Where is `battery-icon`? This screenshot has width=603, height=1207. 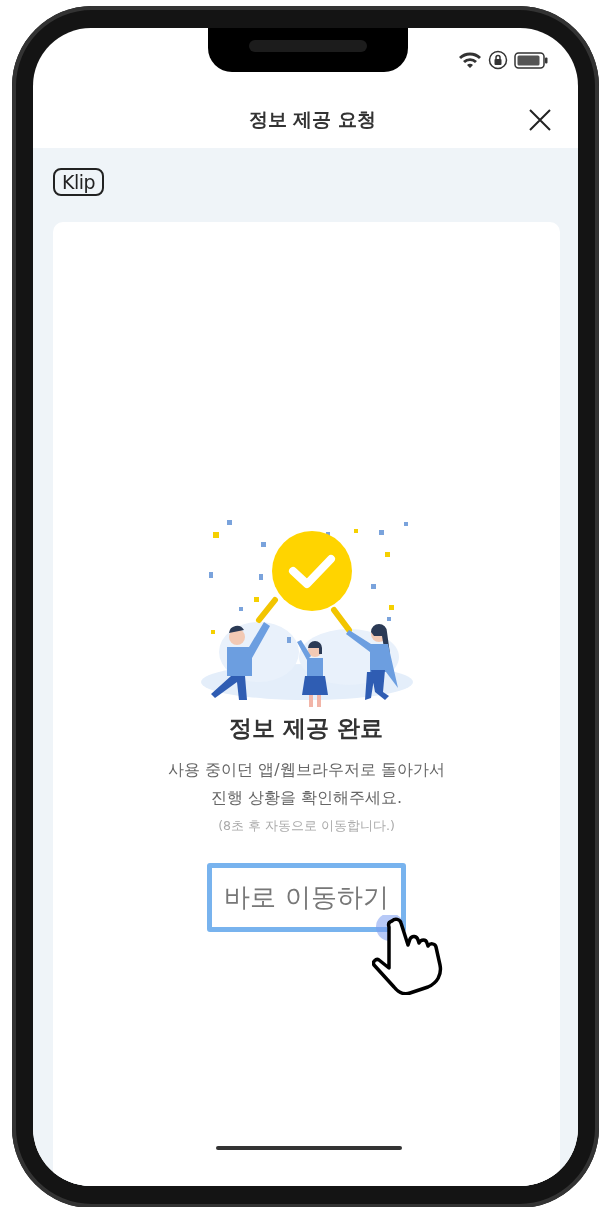 battery-icon is located at coordinates (531, 60).